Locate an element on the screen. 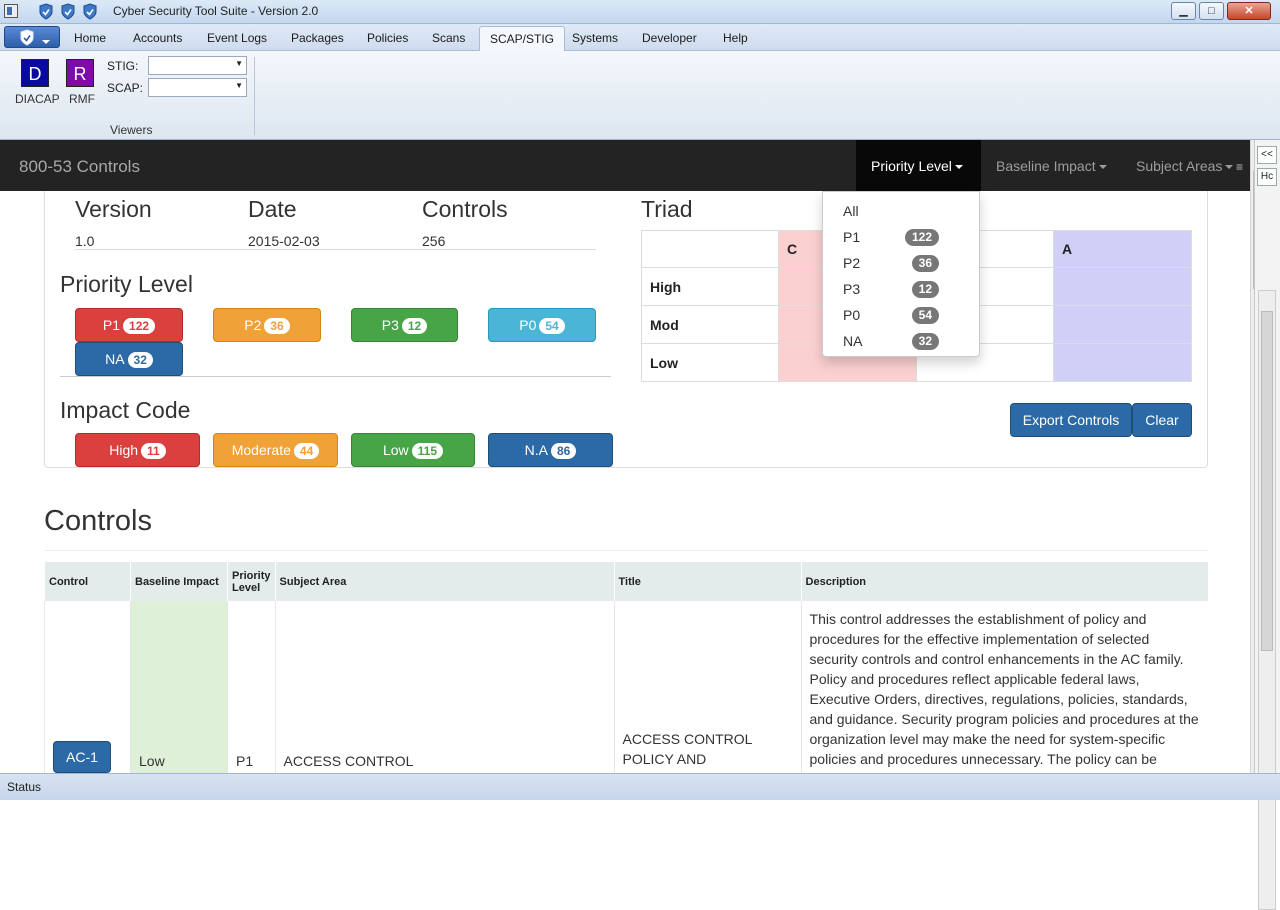 Image resolution: width=1280 pixels, height=910 pixels. dropdown-item-p2: P2 36 is located at coordinates (901, 263).